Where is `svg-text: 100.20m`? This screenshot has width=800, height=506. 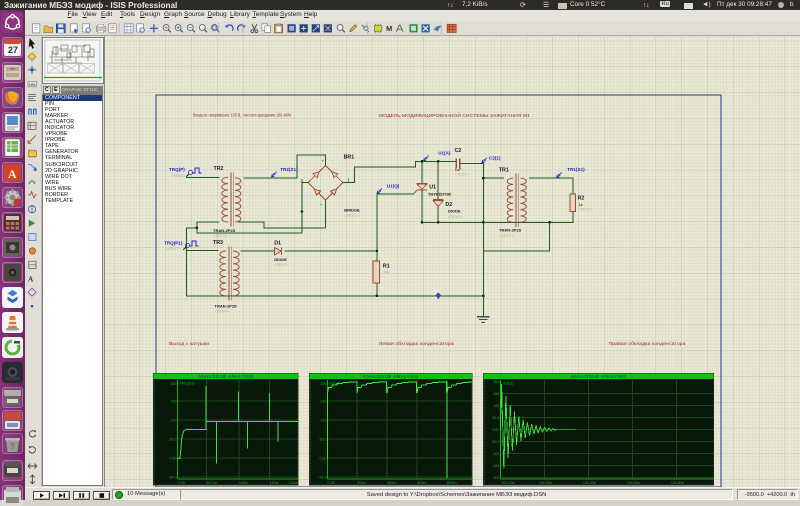
svg-text: 100.20m is located at coordinates (545, 483).